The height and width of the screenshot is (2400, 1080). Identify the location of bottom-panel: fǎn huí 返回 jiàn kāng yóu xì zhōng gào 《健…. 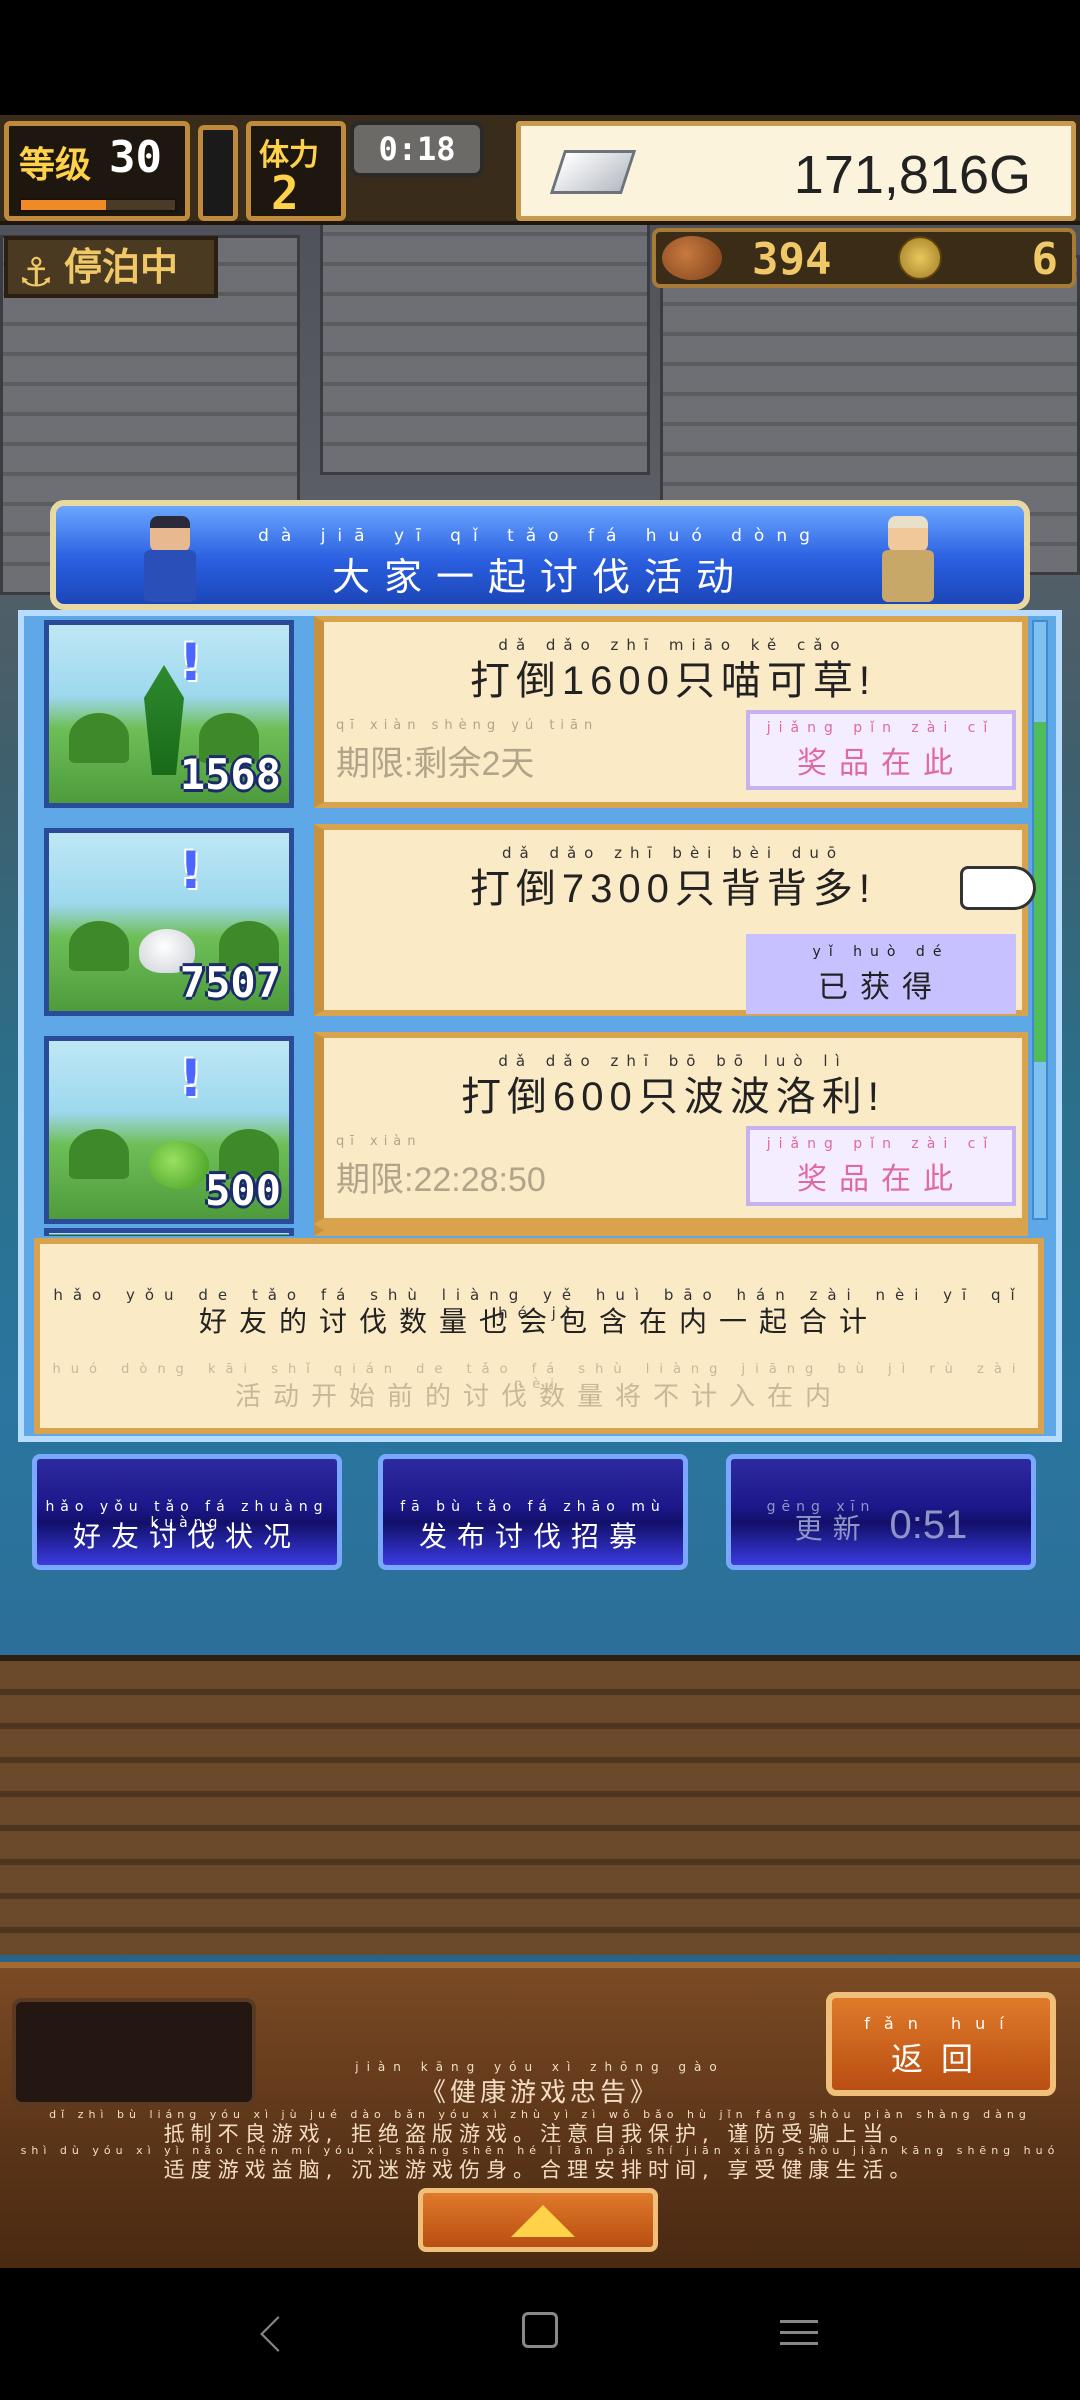
(540, 2115).